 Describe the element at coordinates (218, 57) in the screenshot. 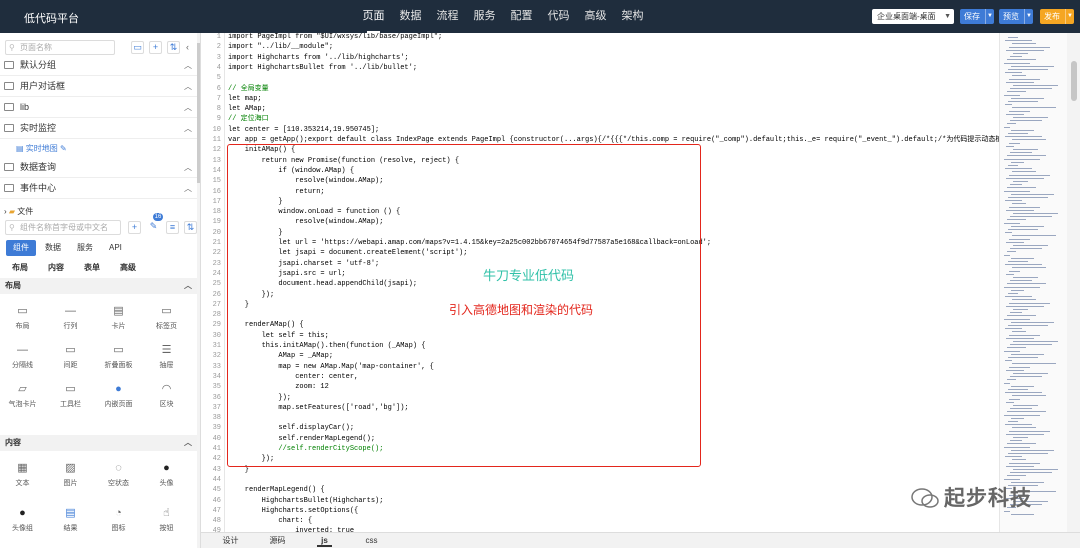

I see `line-number: 3` at that location.